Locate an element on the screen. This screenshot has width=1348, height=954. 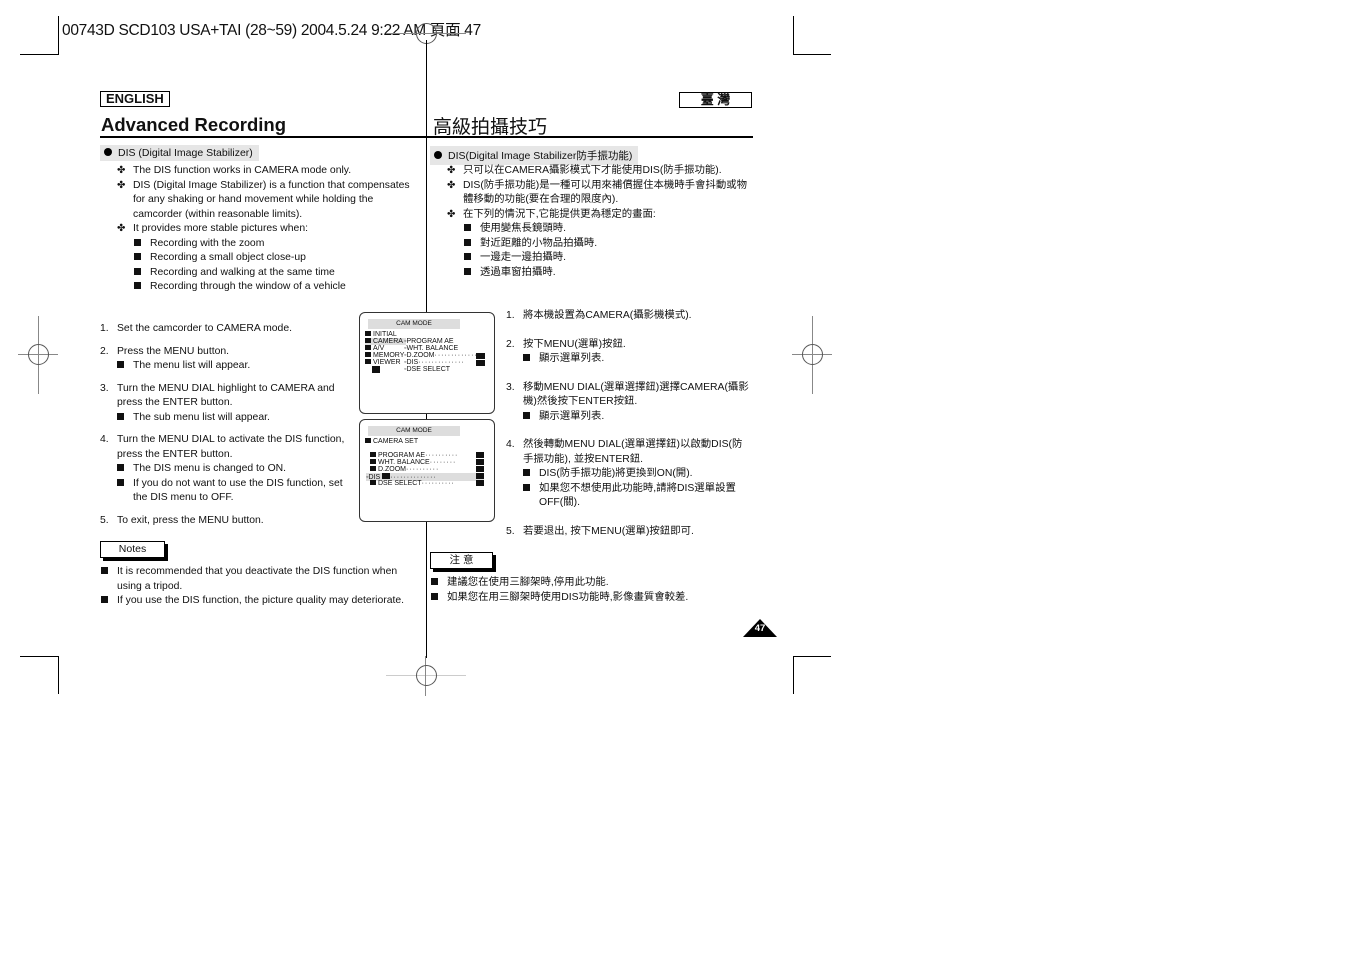
menu-item: VIEWER is located at coordinates (383, 362).